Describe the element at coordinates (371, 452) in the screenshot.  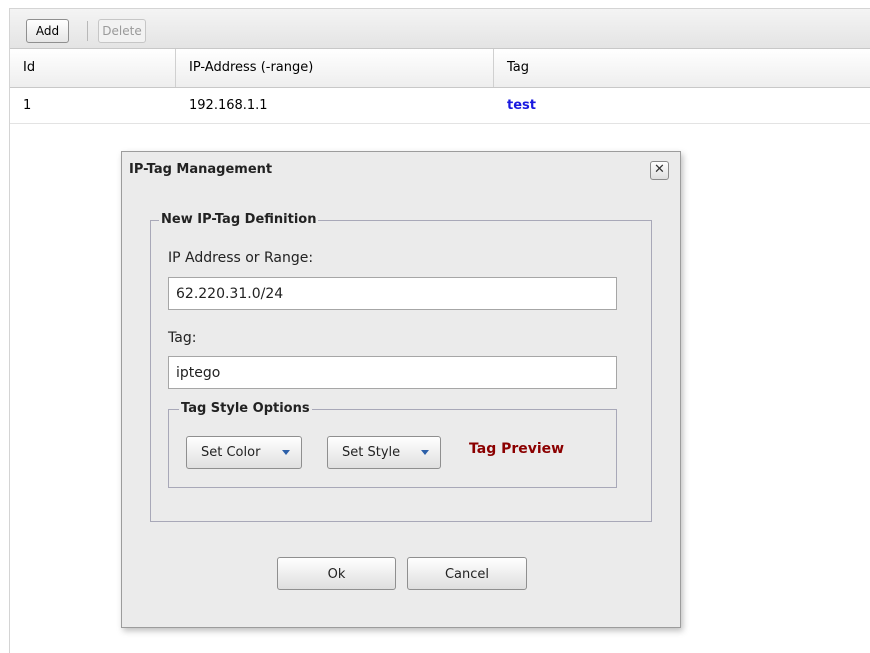
I see `set-style-label: Set Style` at that location.